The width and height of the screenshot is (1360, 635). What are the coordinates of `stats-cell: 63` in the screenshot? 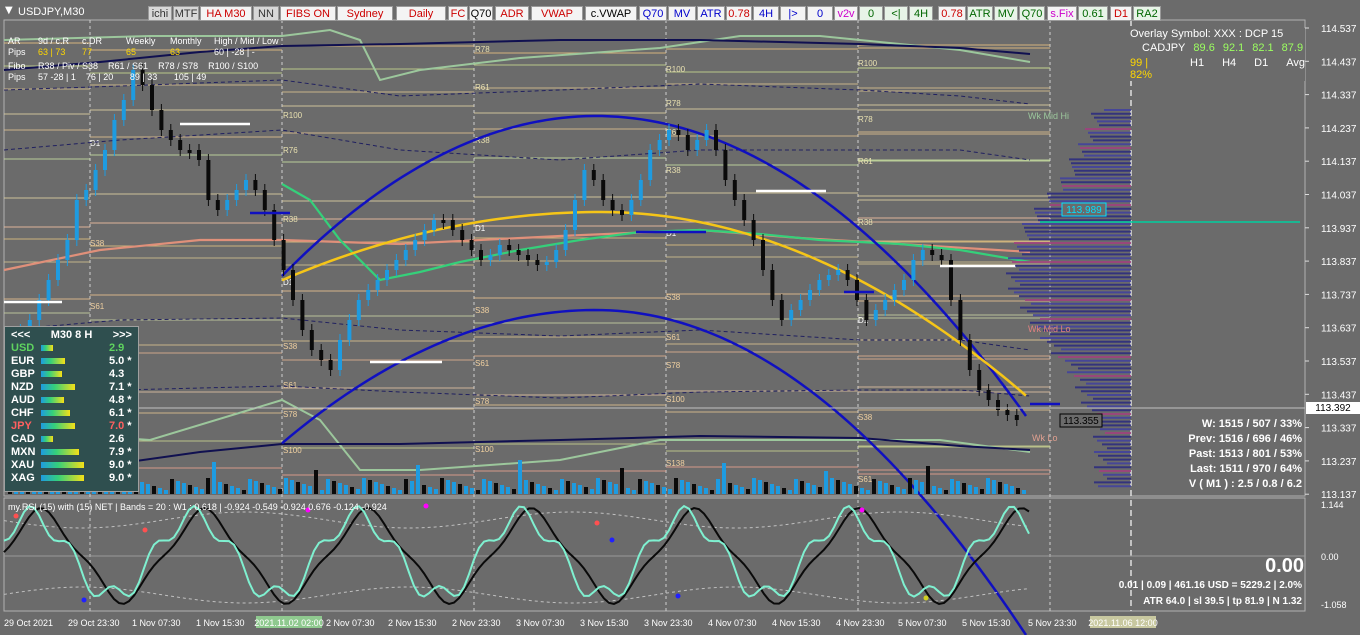 It's located at (175, 52).